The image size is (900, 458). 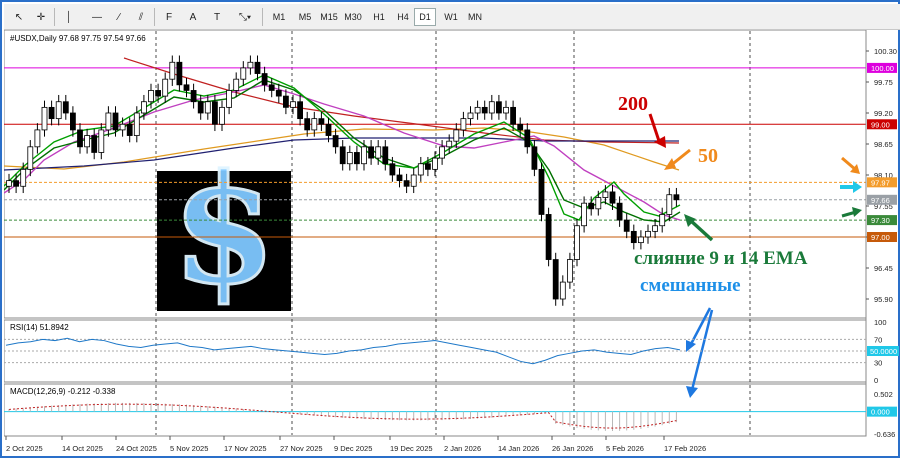 What do you see at coordinates (885, 51) in the screenshot?
I see `price-tick-label: 100.30` at bounding box center [885, 51].